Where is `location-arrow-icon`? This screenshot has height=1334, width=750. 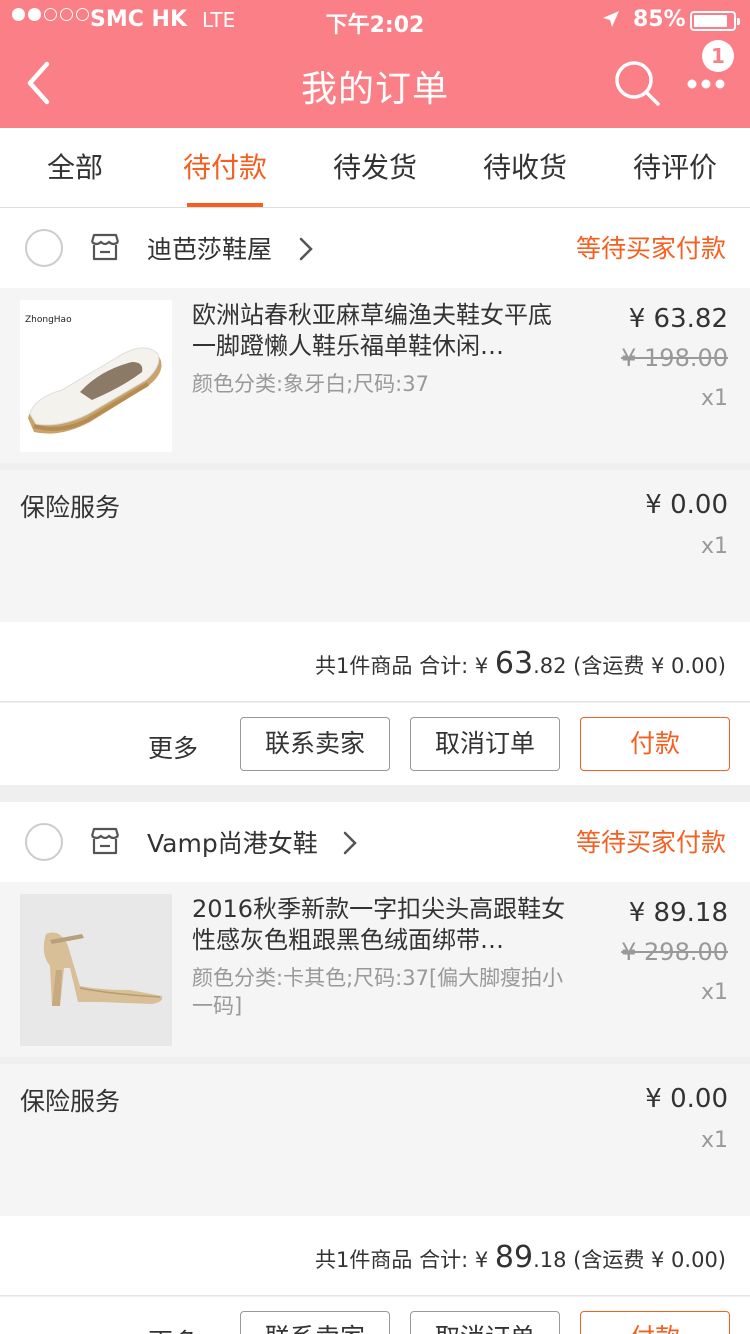 location-arrow-icon is located at coordinates (611, 19).